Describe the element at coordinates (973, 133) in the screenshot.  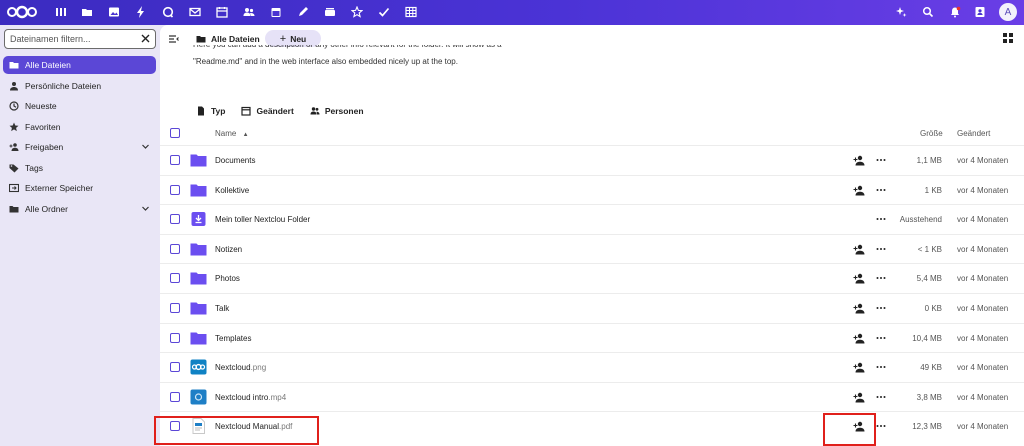
I see `column-modified-header: Geändert` at that location.